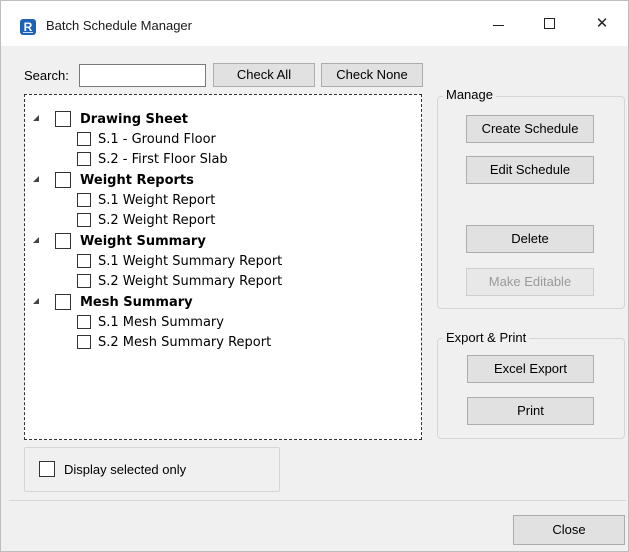 Image resolution: width=629 pixels, height=552 pixels. I want to click on tree-item: S.1 - Ground Floor, so click(146, 139).